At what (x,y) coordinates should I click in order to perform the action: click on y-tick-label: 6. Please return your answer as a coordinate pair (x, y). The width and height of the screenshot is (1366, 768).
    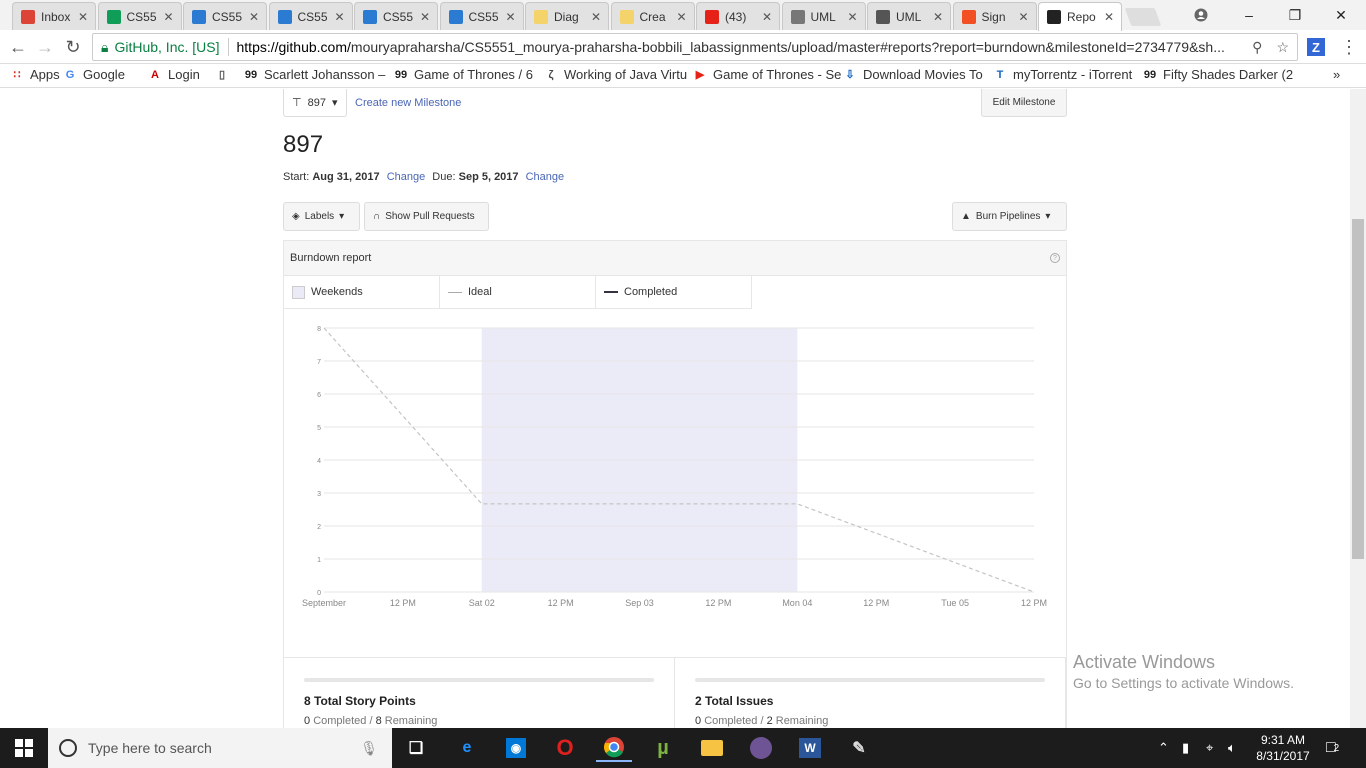
    Looking at the image, I should click on (319, 395).